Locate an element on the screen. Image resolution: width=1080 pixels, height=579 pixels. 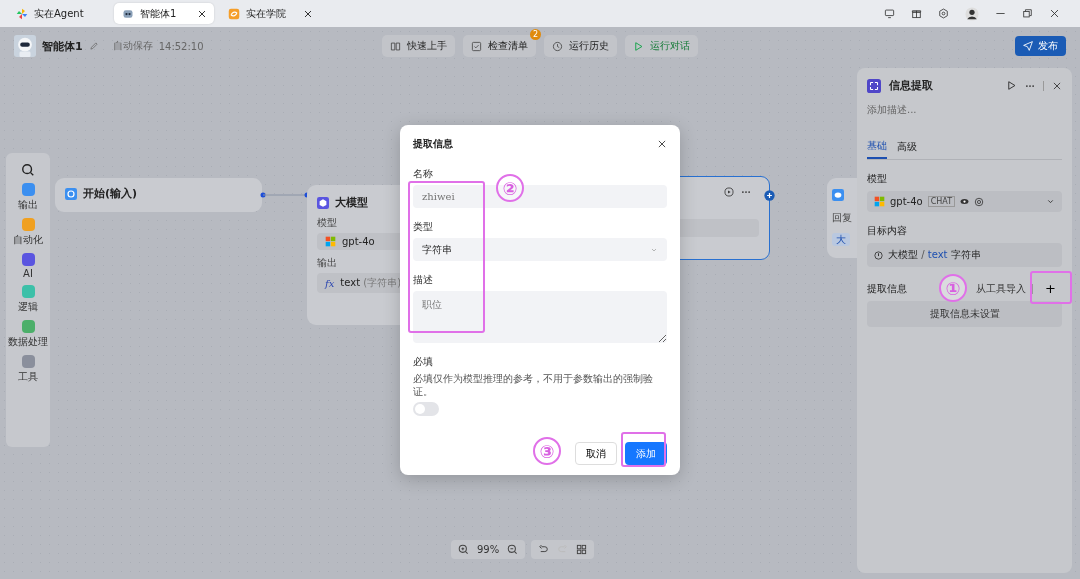
field-label: 目标内容 is located at coordinates (887, 231).